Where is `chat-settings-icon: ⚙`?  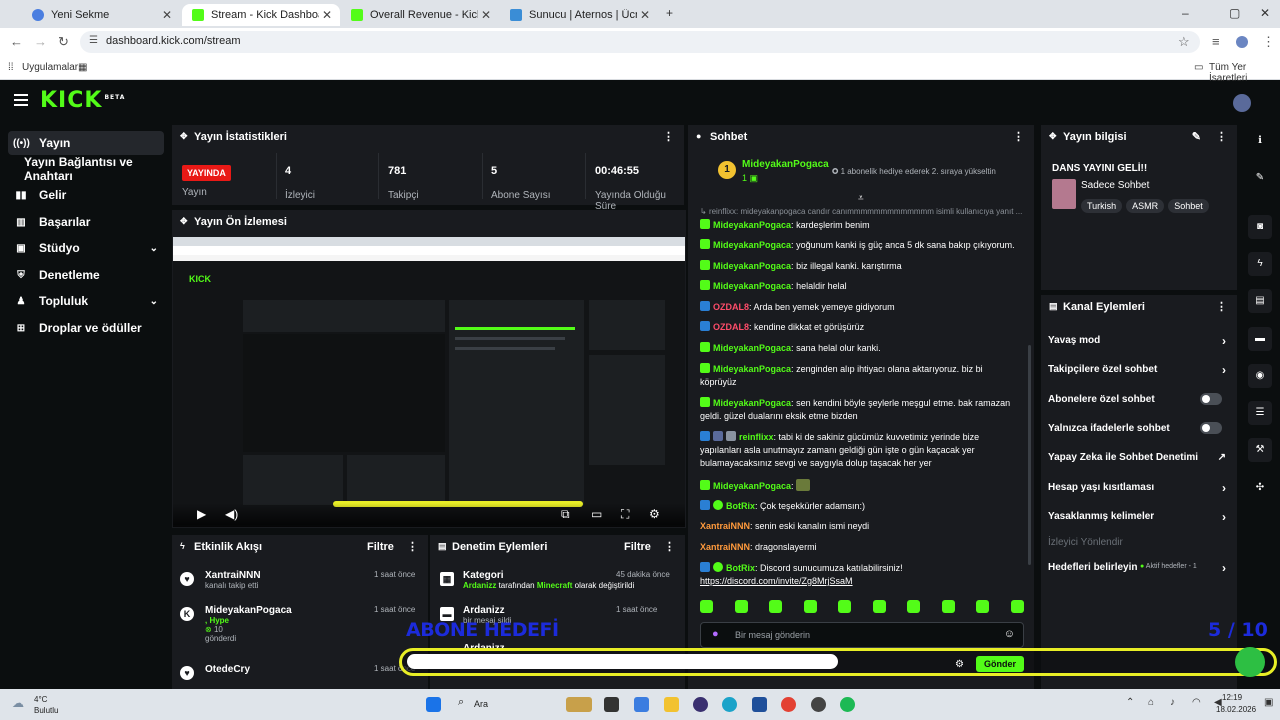 chat-settings-icon: ⚙ is located at coordinates (959, 664).